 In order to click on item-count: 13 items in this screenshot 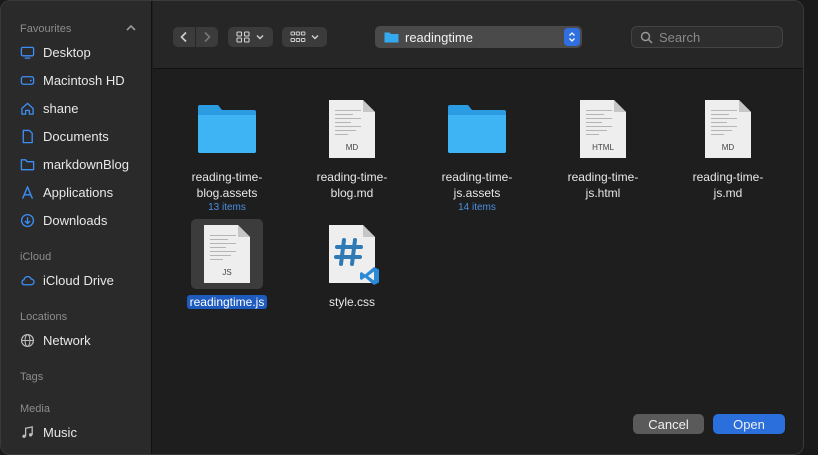, I will do `click(227, 207)`.